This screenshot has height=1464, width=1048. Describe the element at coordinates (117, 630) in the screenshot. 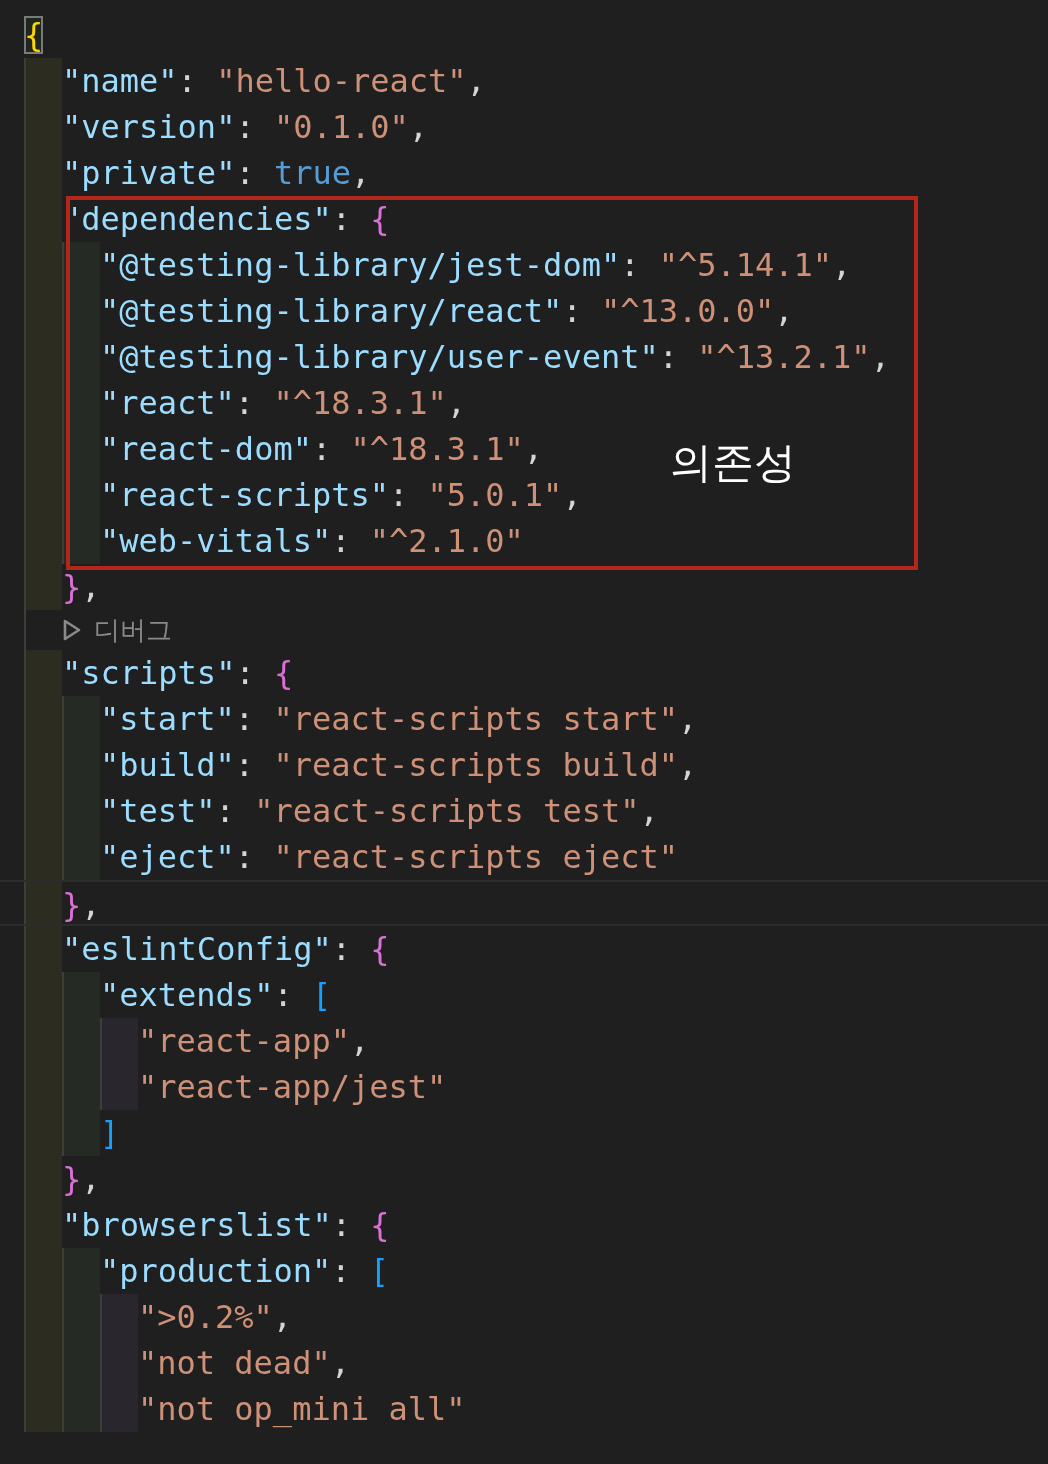

I see `debug-codelens: 디버그` at that location.